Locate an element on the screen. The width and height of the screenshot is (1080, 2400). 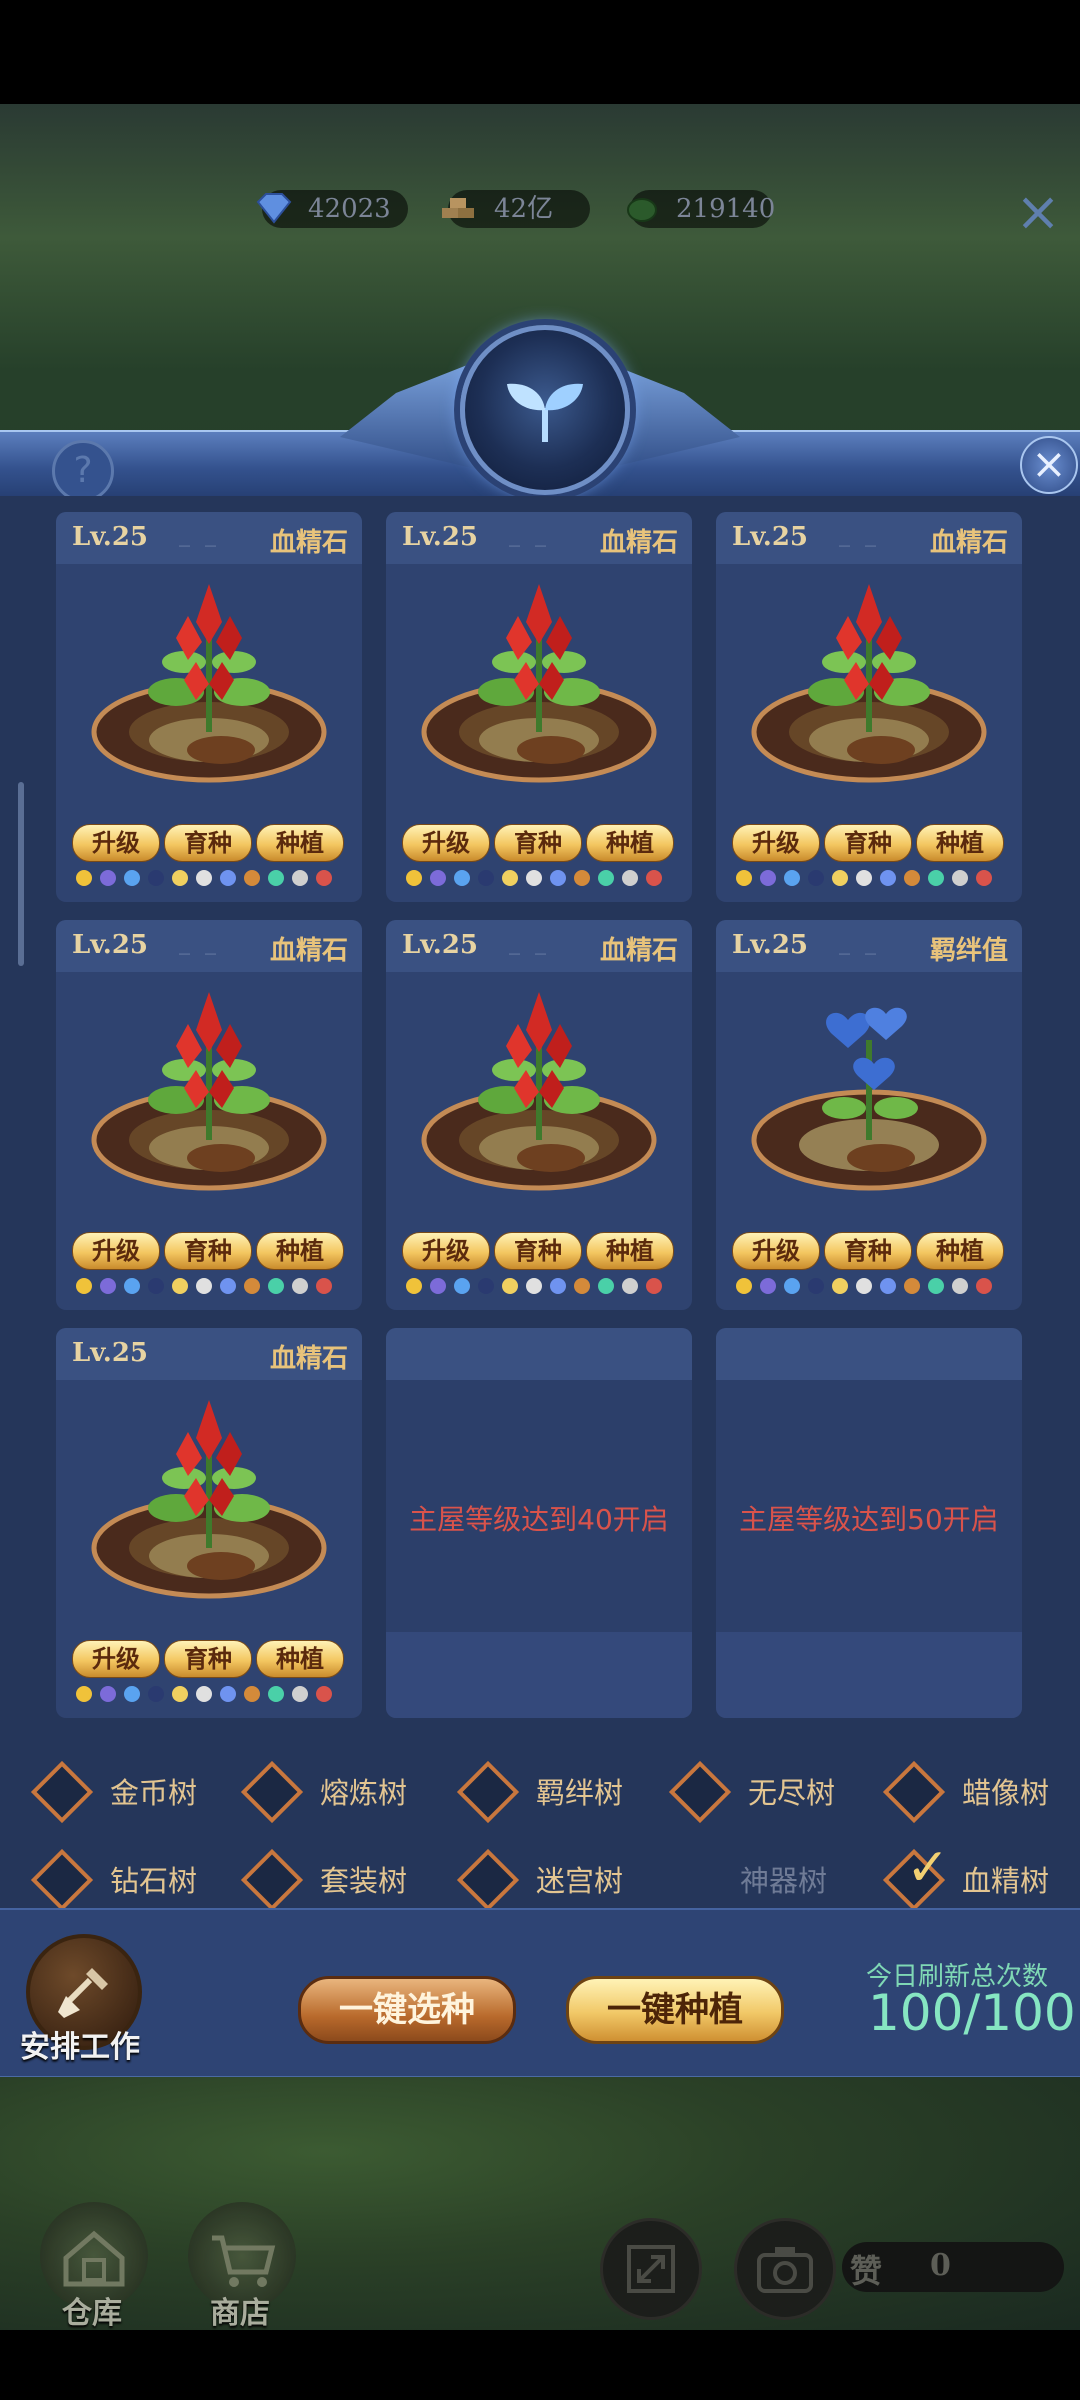
tree-filter-option: 熔炼树 is located at coordinates (340, 1792).